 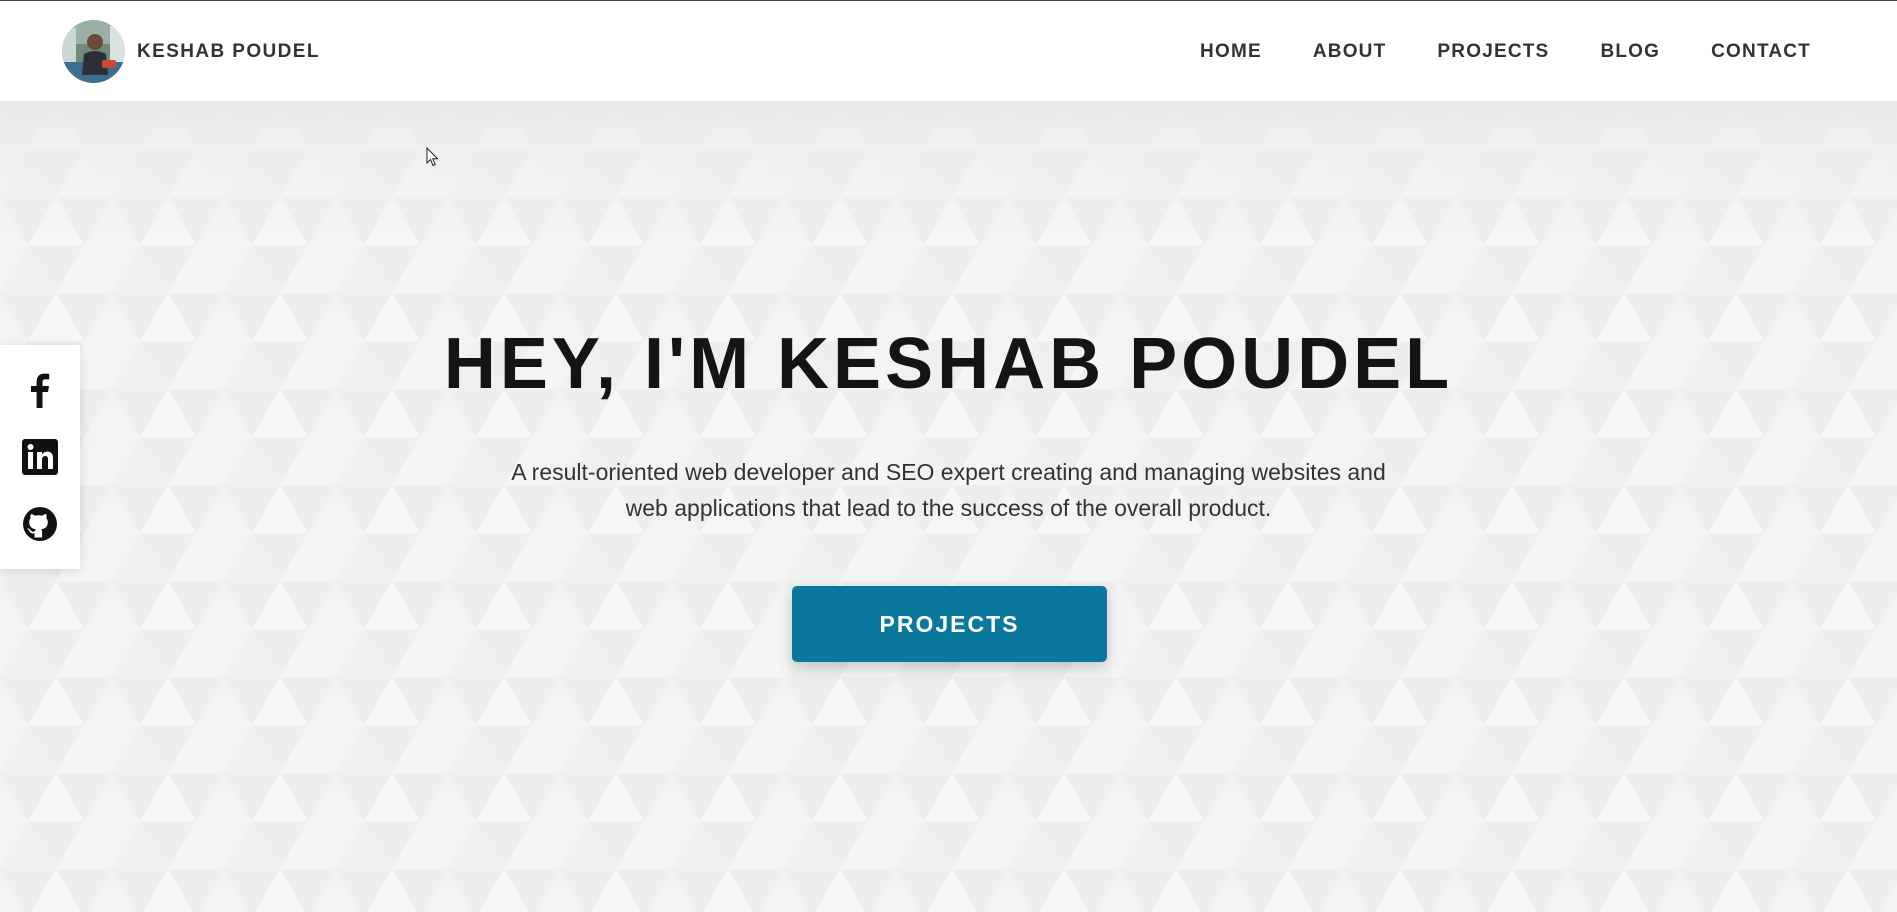 I want to click on github-link, so click(x=40, y=524).